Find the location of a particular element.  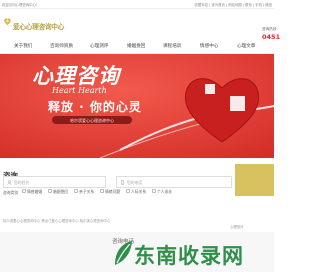

banner-subtitle-en: Heart Hearth is located at coordinates (79, 90).